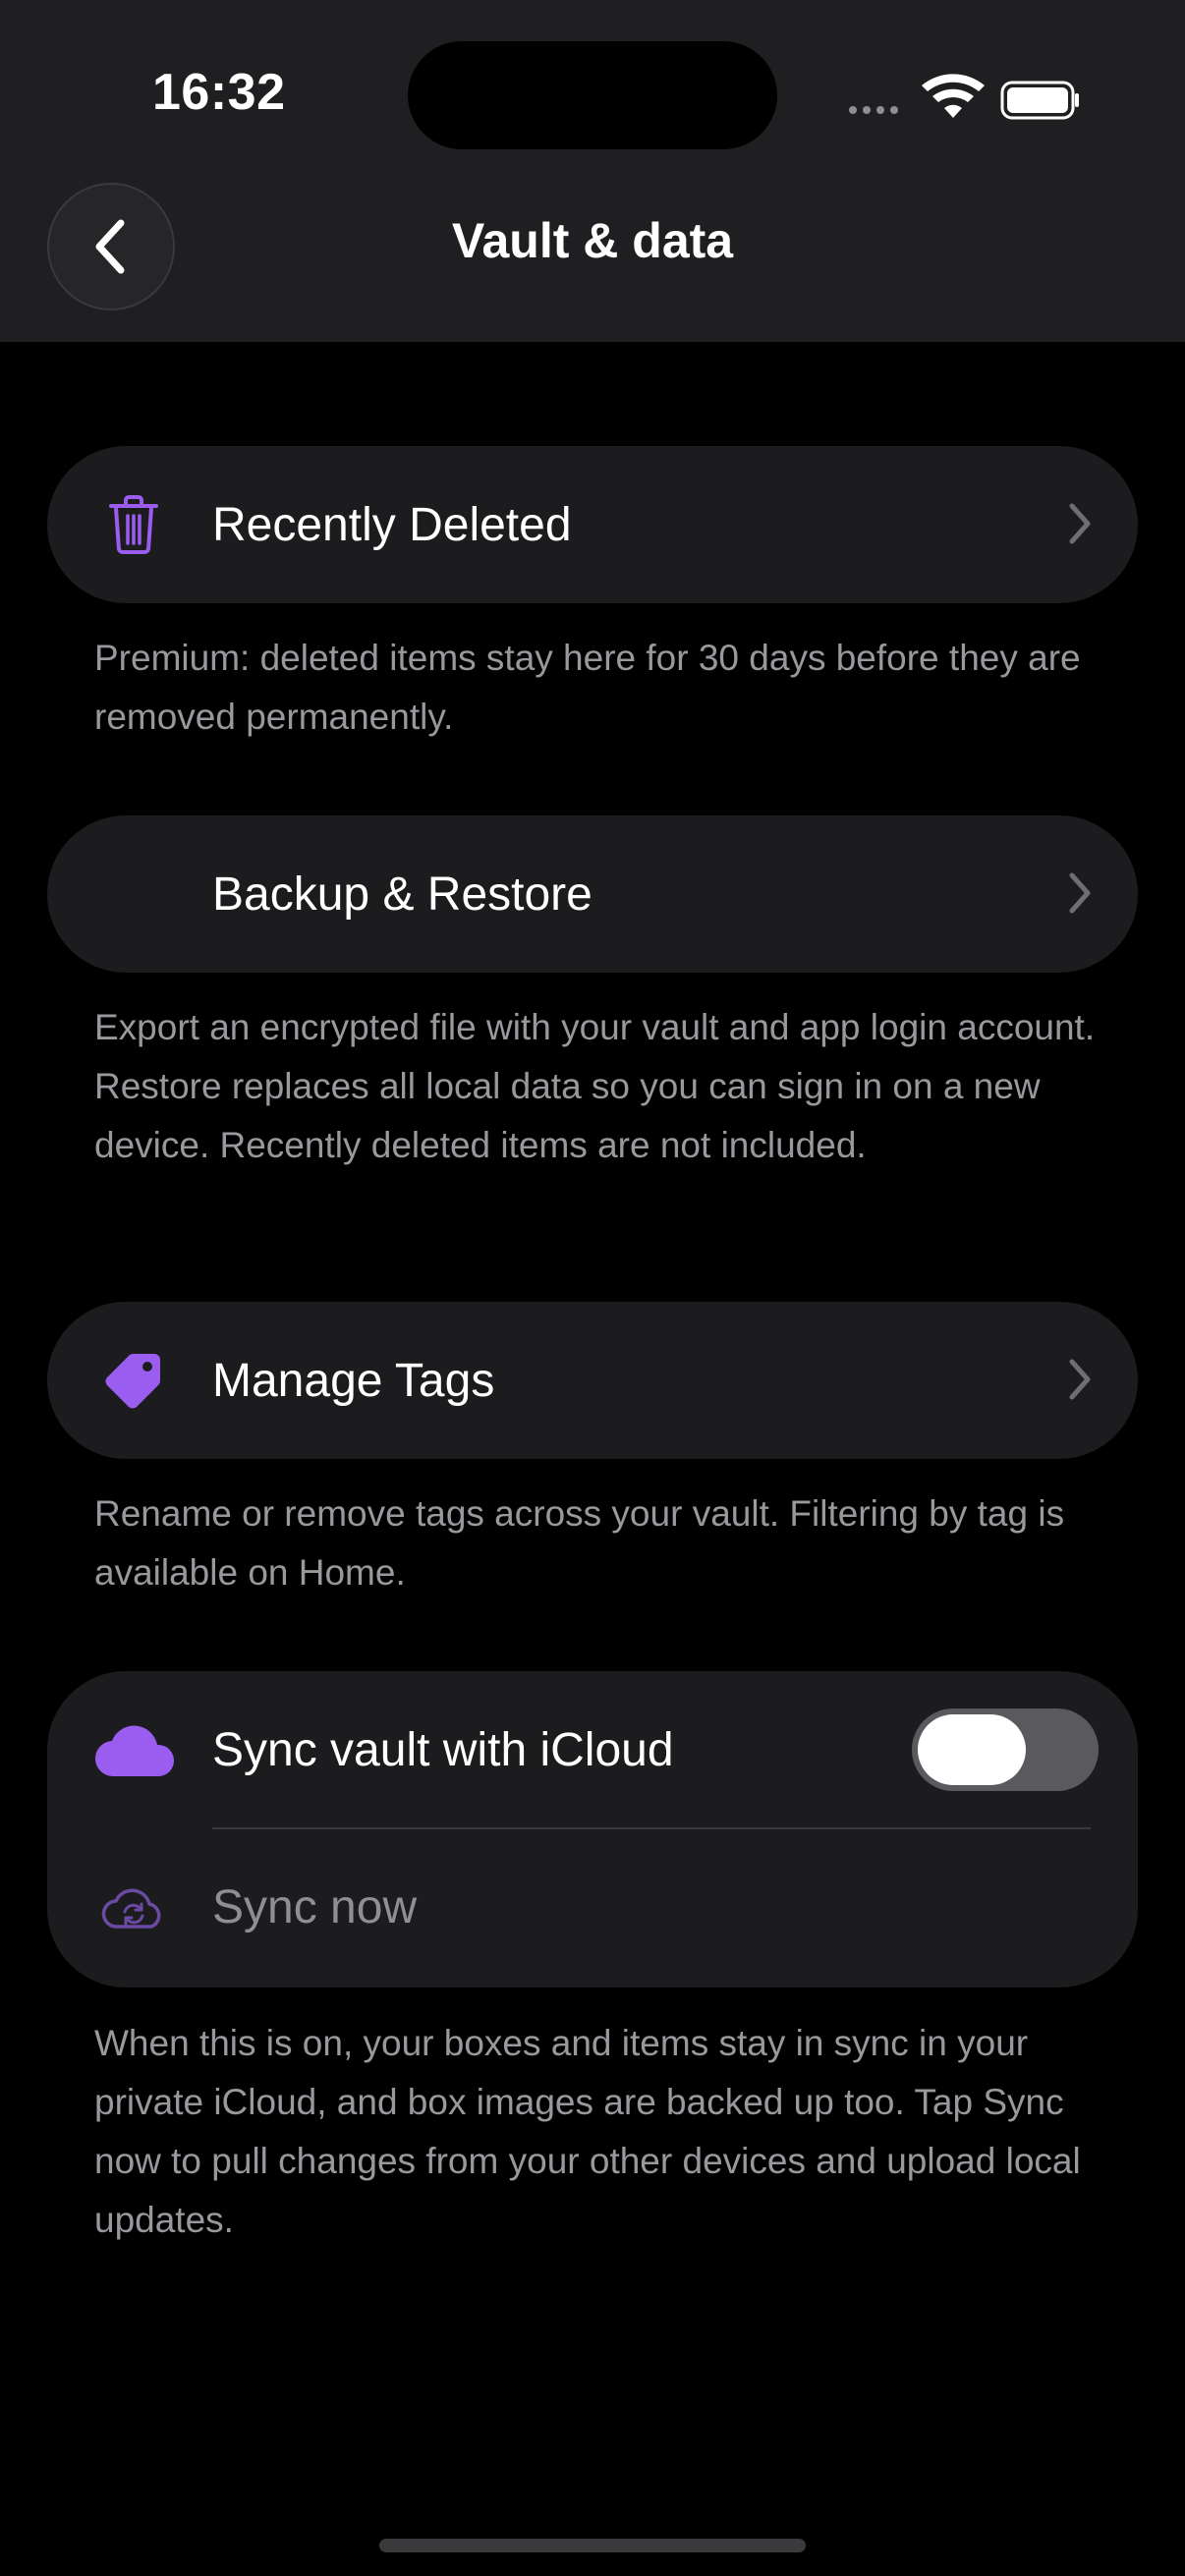 This screenshot has width=1185, height=2576. What do you see at coordinates (592, 1907) in the screenshot?
I see `sync-now-row: Sync now` at bounding box center [592, 1907].